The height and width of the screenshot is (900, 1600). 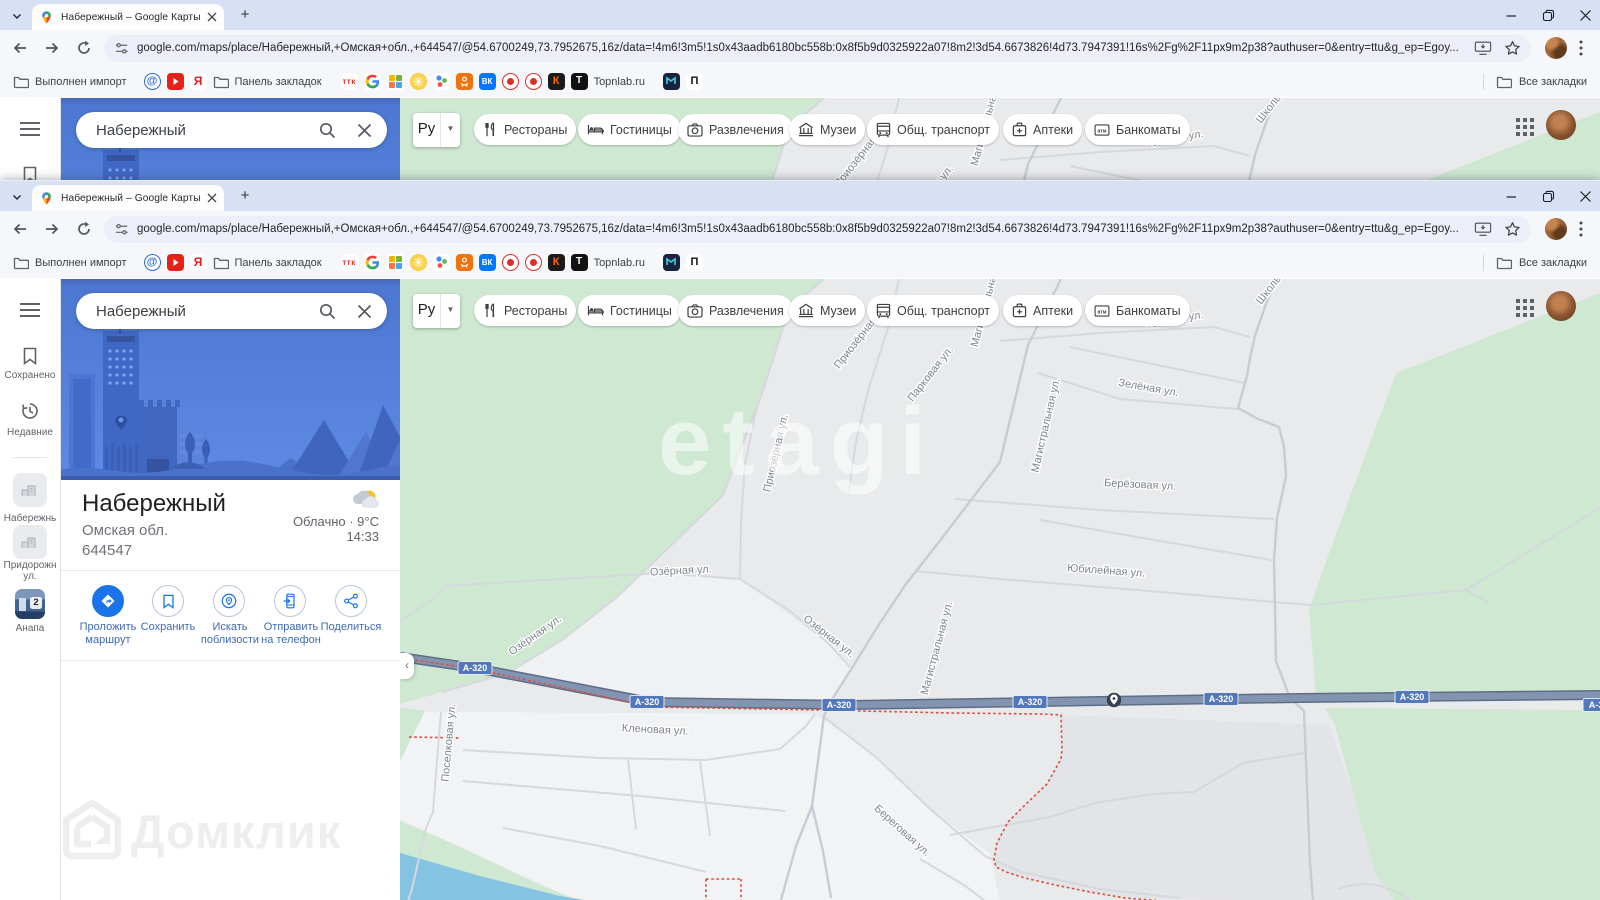 I want to click on svg-text: А-3, so click(x=1594, y=705).